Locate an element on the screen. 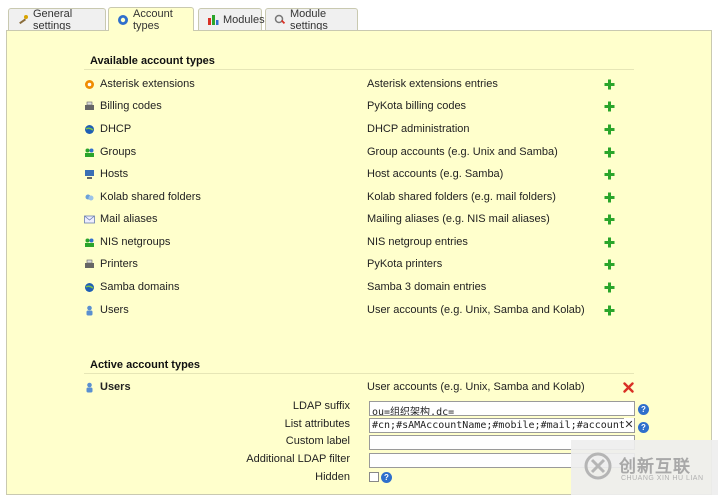  domain-icon is located at coordinates (89, 287).